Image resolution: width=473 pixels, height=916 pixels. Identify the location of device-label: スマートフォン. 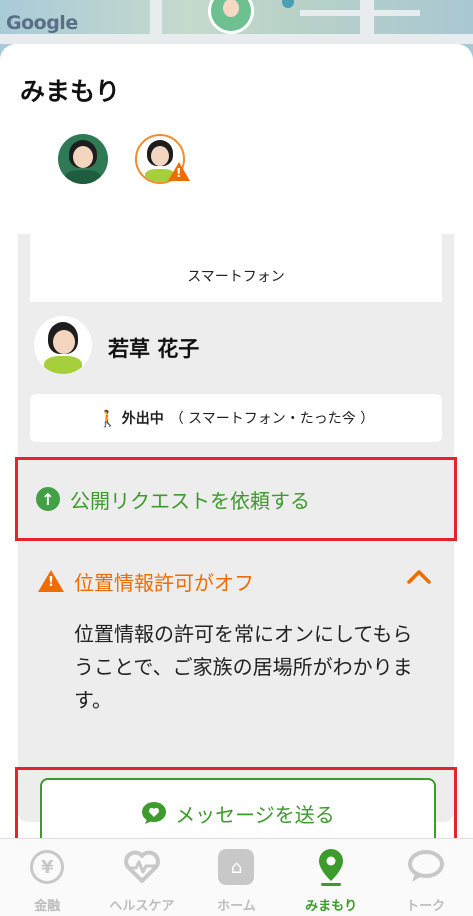
(236, 277).